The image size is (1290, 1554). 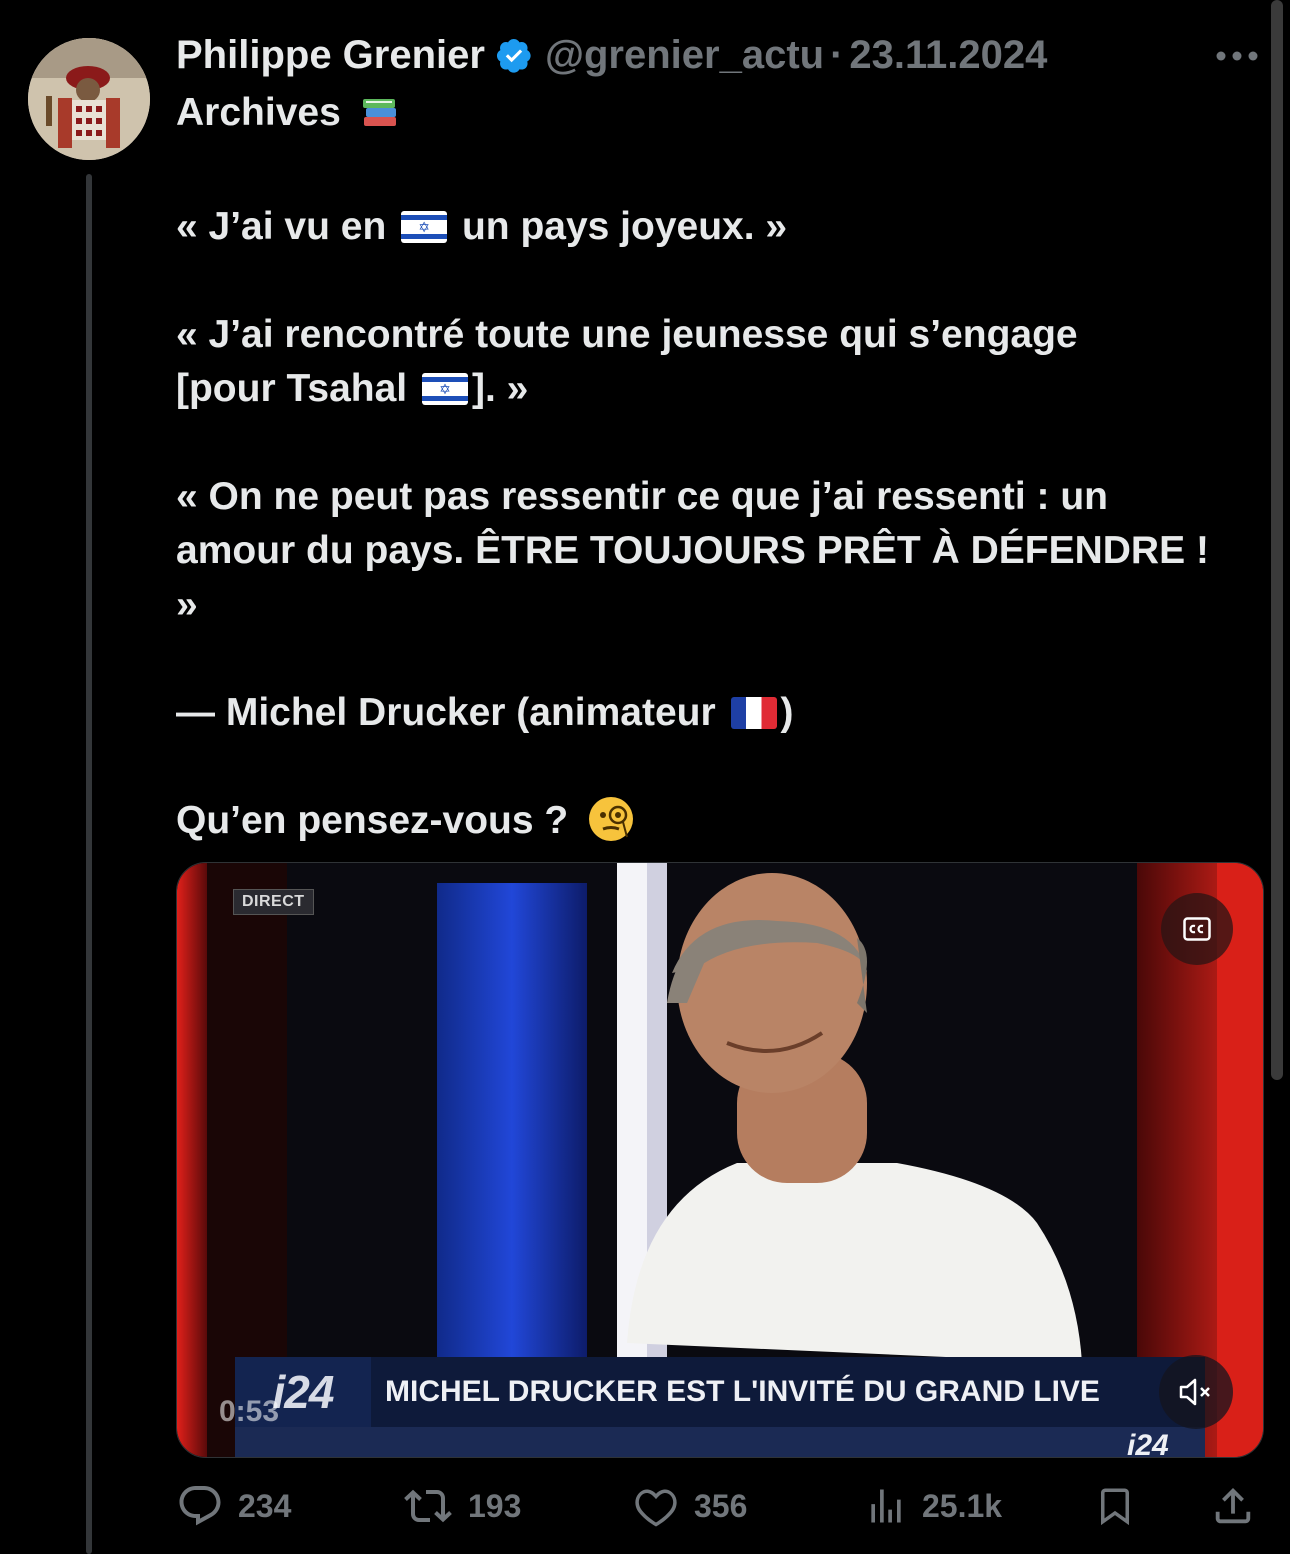 What do you see at coordinates (689, 1506) in the screenshot?
I see `like-button: 356` at bounding box center [689, 1506].